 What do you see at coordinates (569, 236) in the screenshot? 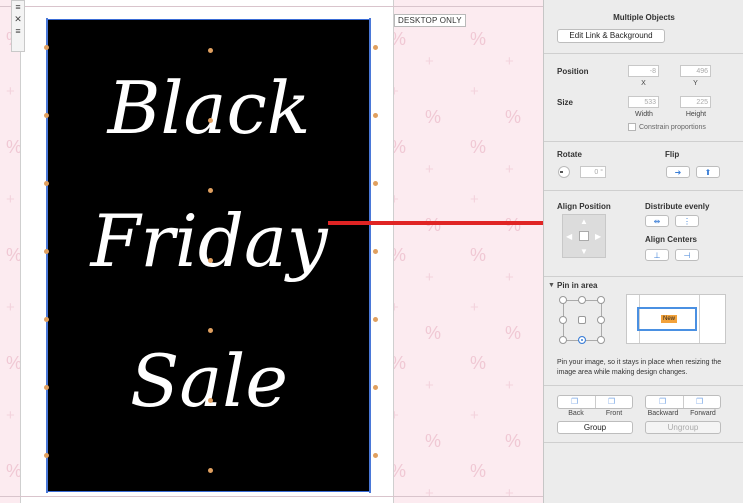
I see `align-left-icon: ◀` at bounding box center [569, 236].